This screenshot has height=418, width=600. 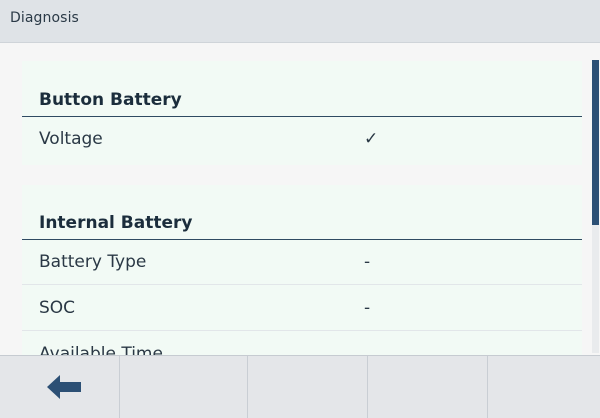 I want to click on row-label: Voltage, so click(x=71, y=139).